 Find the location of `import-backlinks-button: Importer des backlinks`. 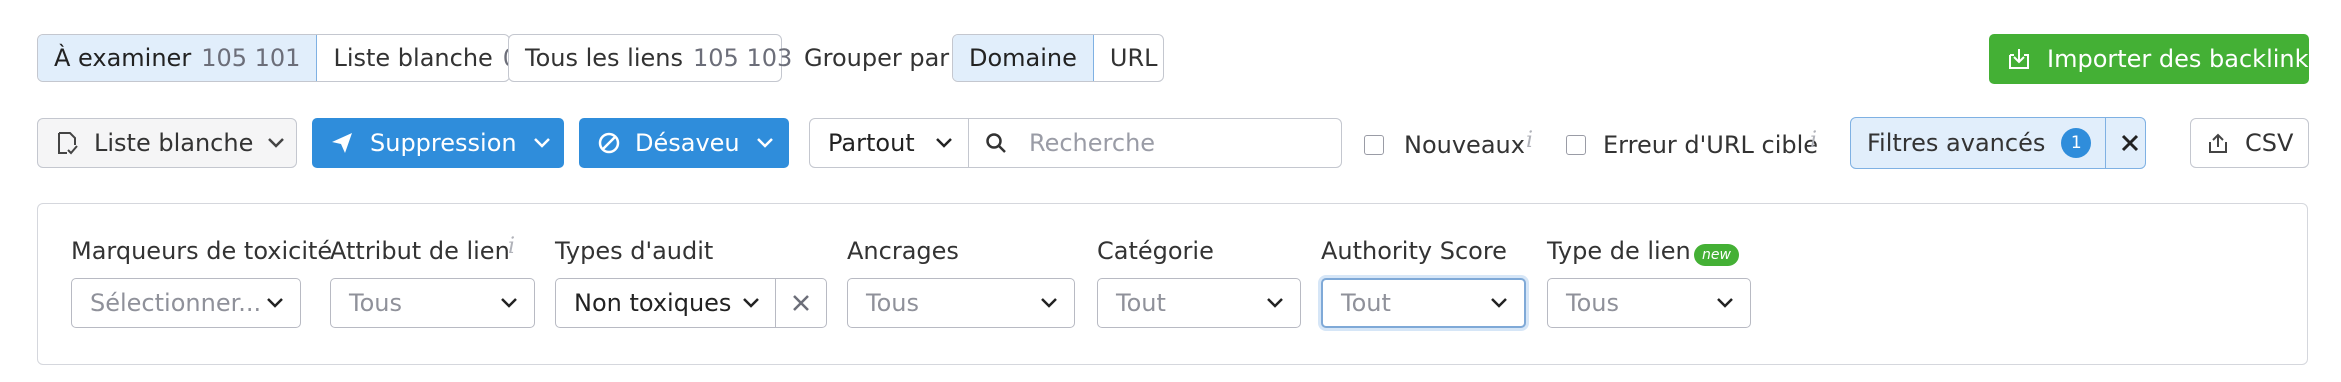

import-backlinks-button: Importer des backlinks is located at coordinates (2155, 59).